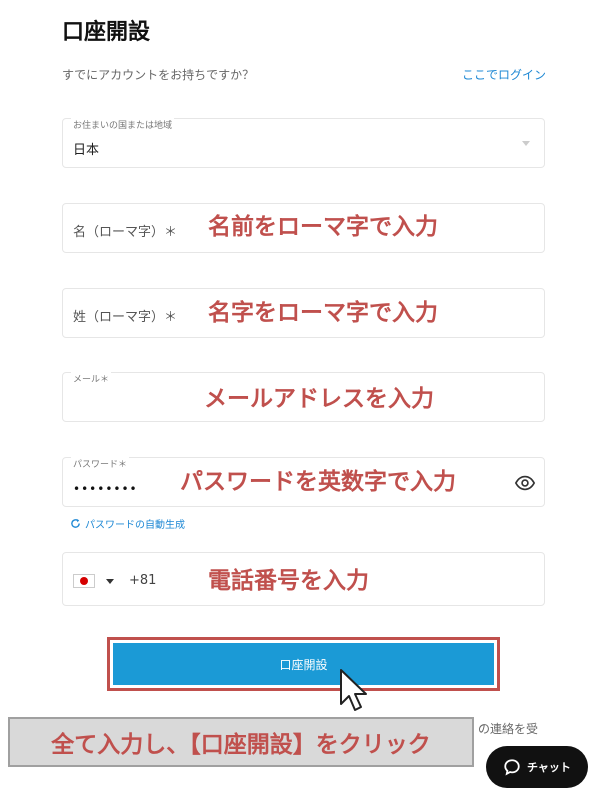 Image resolution: width=600 pixels, height=796 pixels. I want to click on annotation-first-name: 名前をローマ字で入力, so click(323, 227).